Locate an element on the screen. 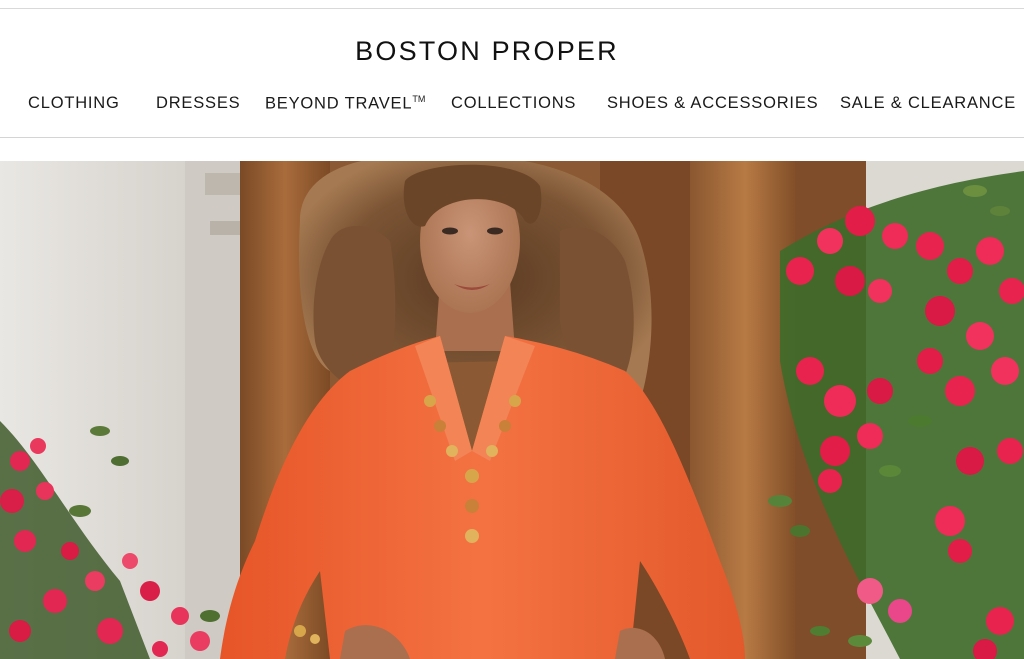 This screenshot has height=659, width=1024. nav-item-label: BEYOND TRAVEL is located at coordinates (339, 103).